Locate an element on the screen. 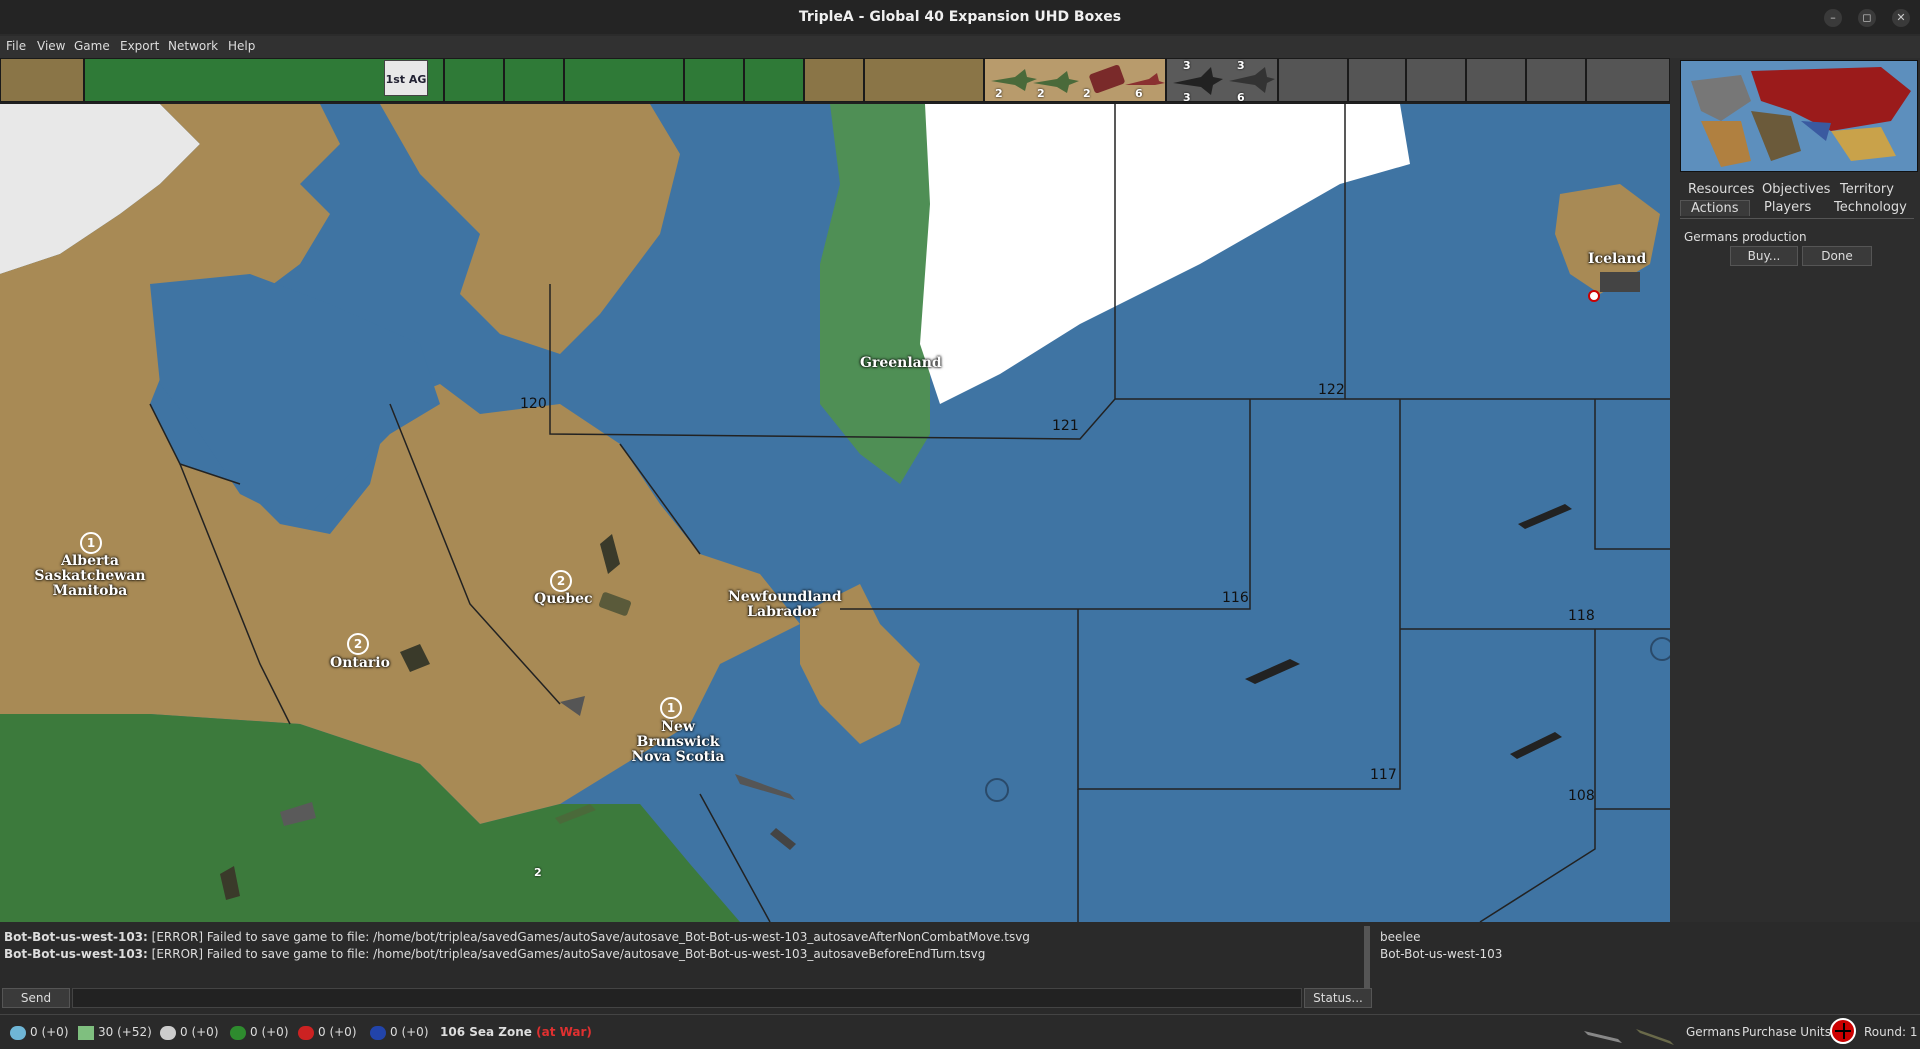 The image size is (1920, 1049). phase-label: Purchase Units is located at coordinates (1786, 1032).